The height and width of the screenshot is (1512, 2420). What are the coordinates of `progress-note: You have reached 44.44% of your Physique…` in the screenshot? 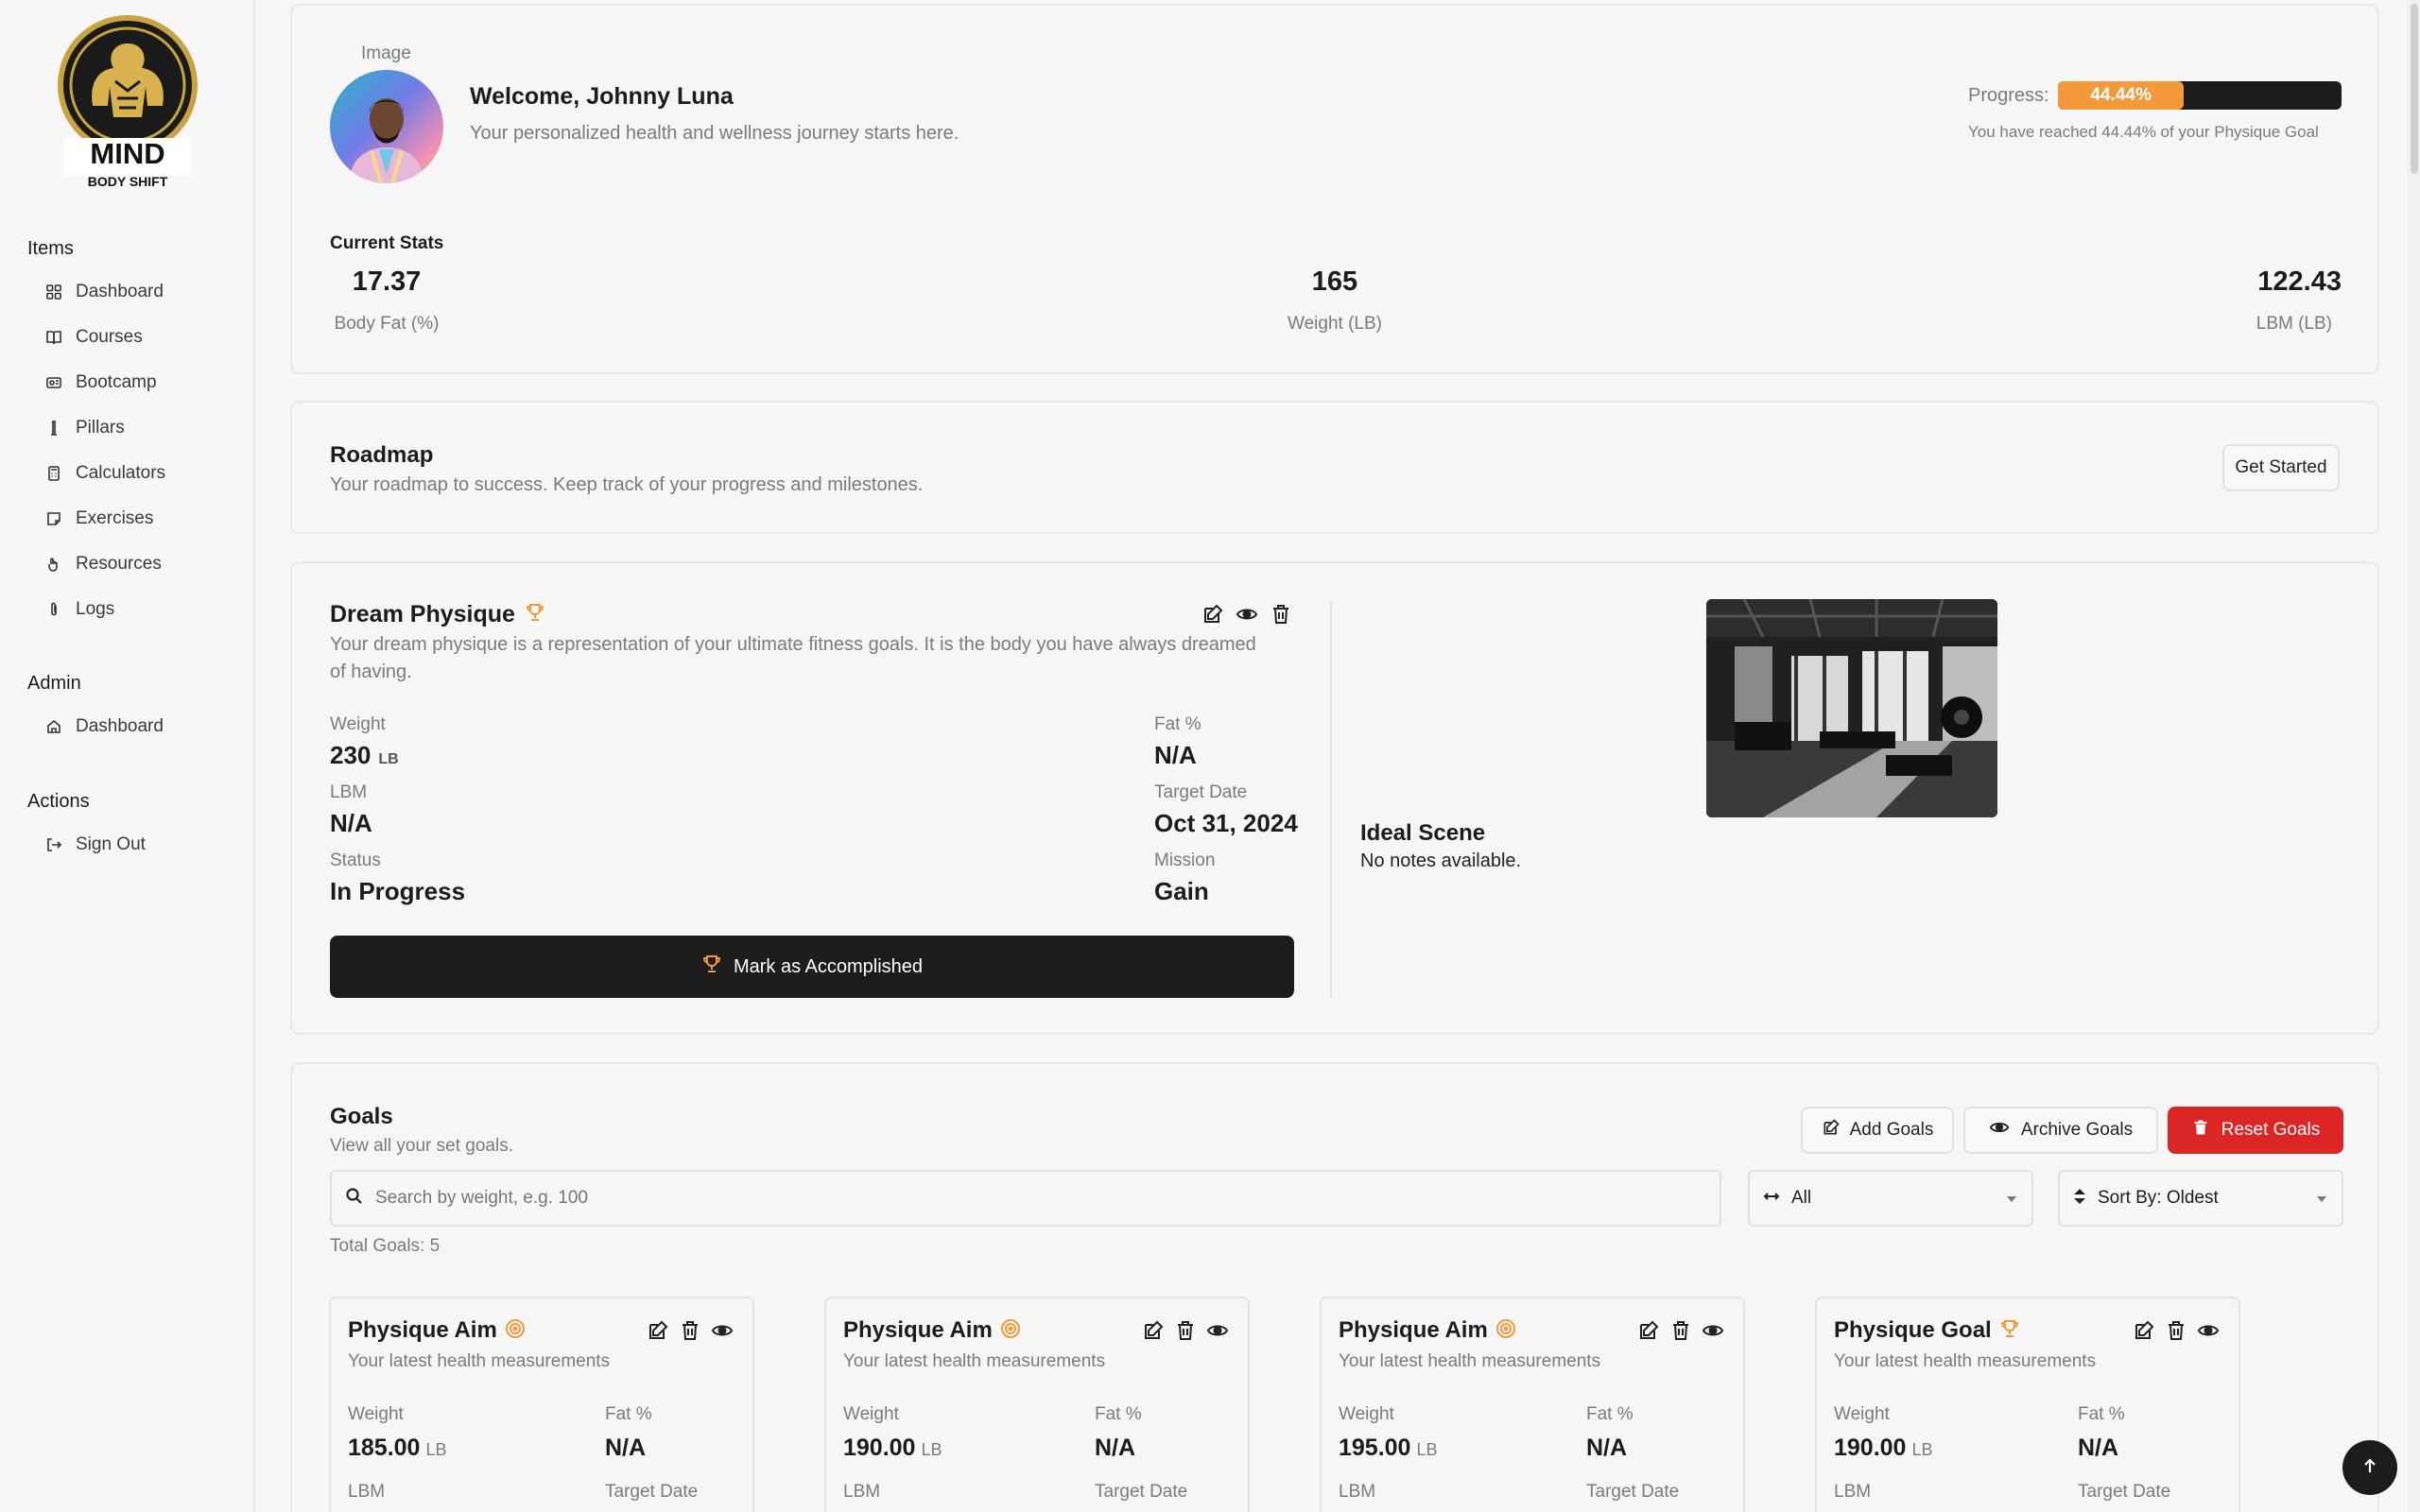 It's located at (2143, 132).